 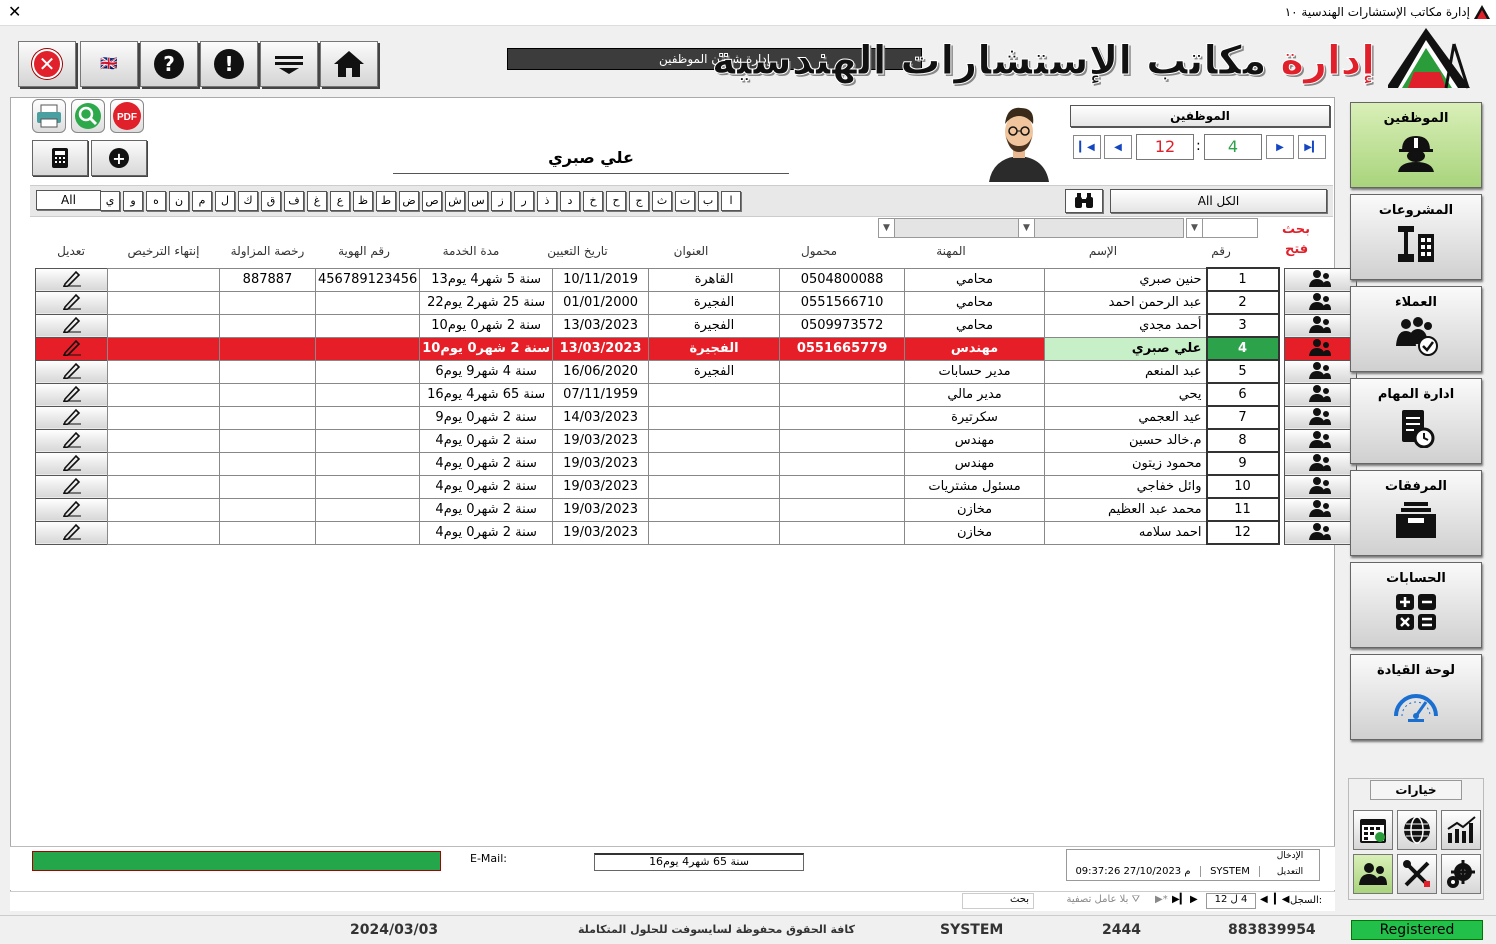 What do you see at coordinates (1090, 899) in the screenshot?
I see `no-filter-indicator: ⛛ بلا عامل تصفية` at bounding box center [1090, 899].